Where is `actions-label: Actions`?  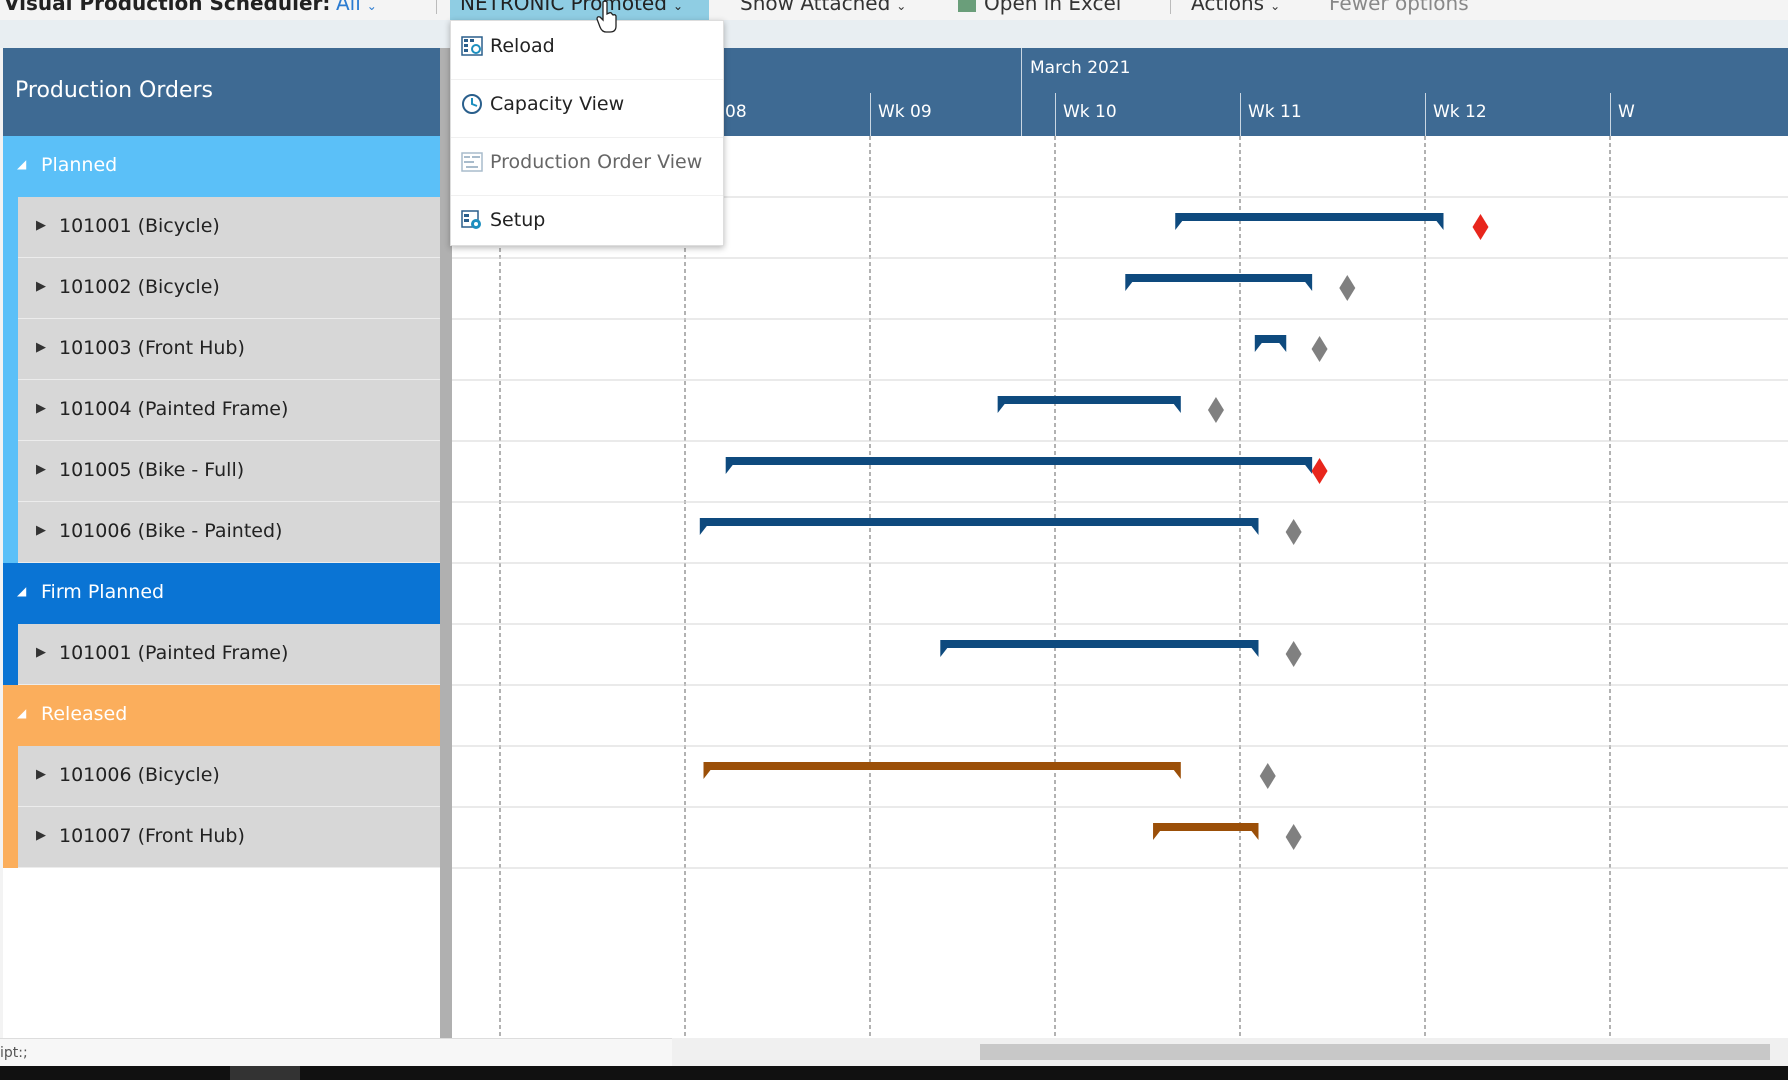 actions-label: Actions is located at coordinates (1228, 7).